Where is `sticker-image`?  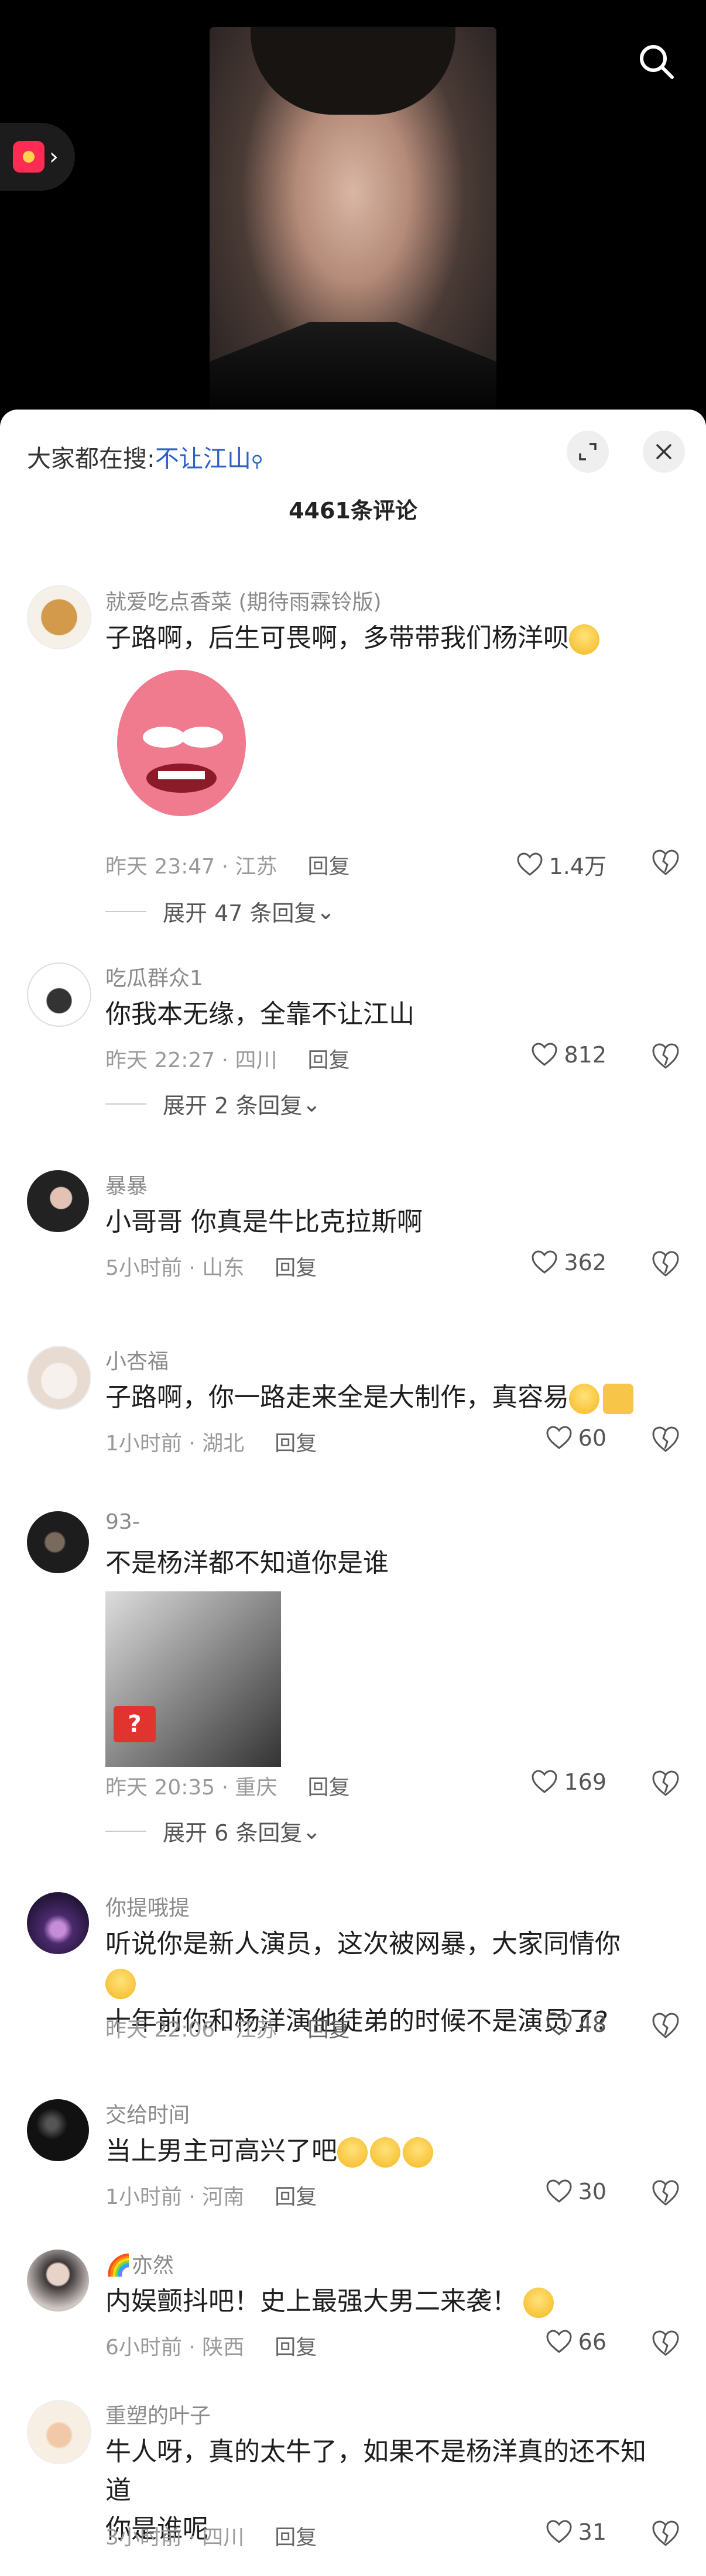
sticker-image is located at coordinates (187, 752).